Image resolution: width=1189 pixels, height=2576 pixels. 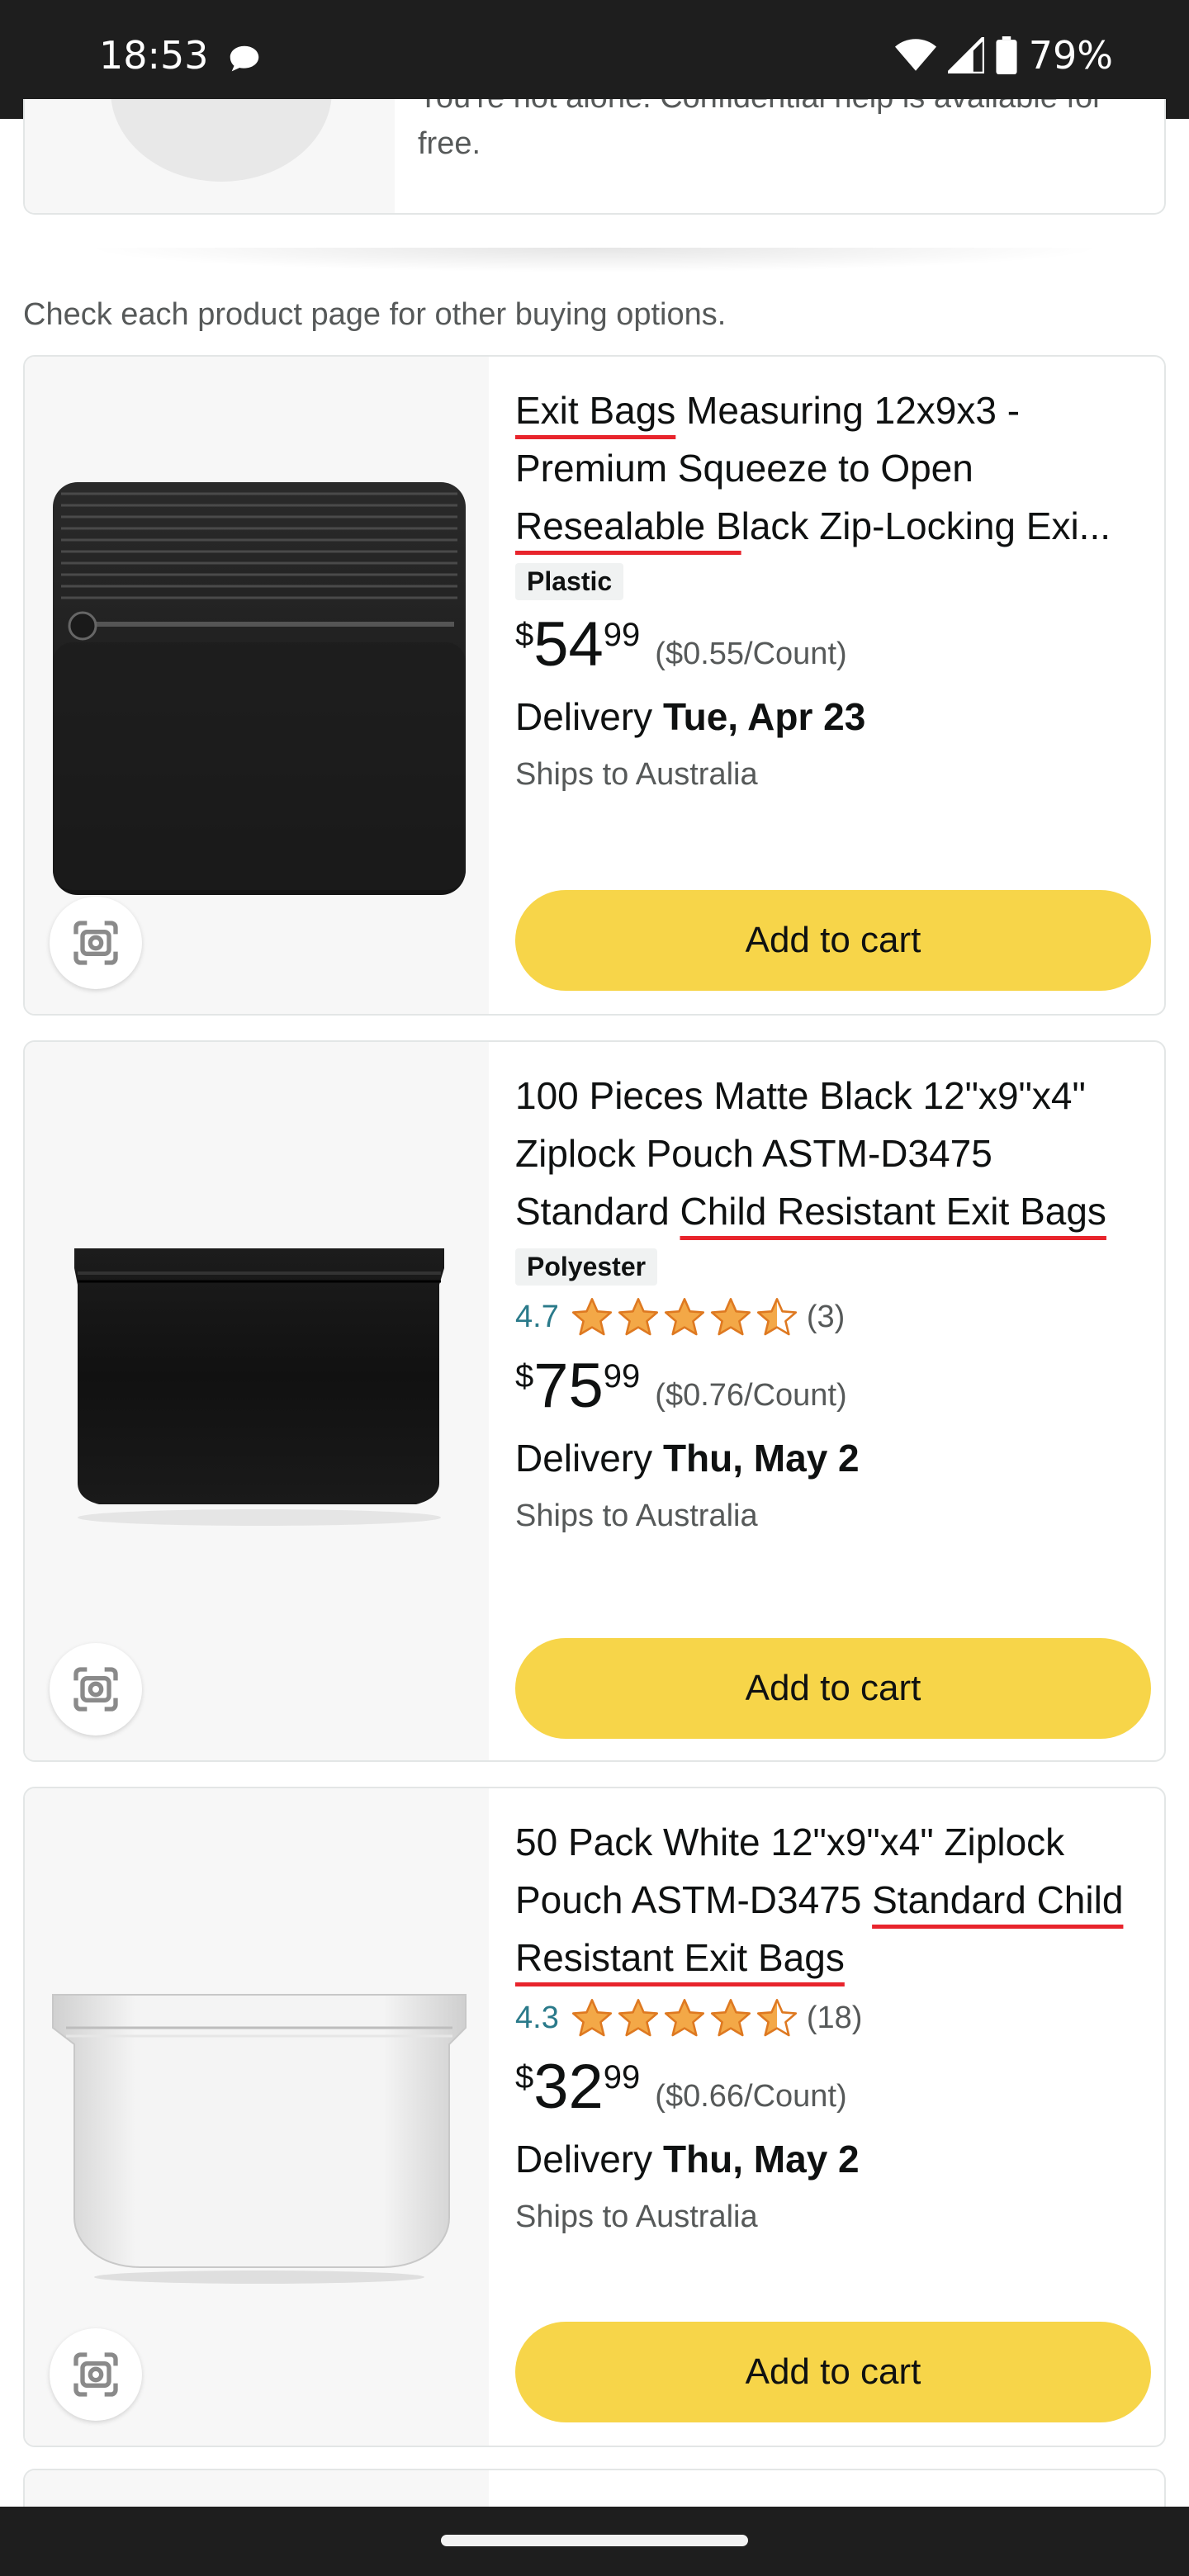 I want to click on chat-bubble-icon, so click(x=244, y=58).